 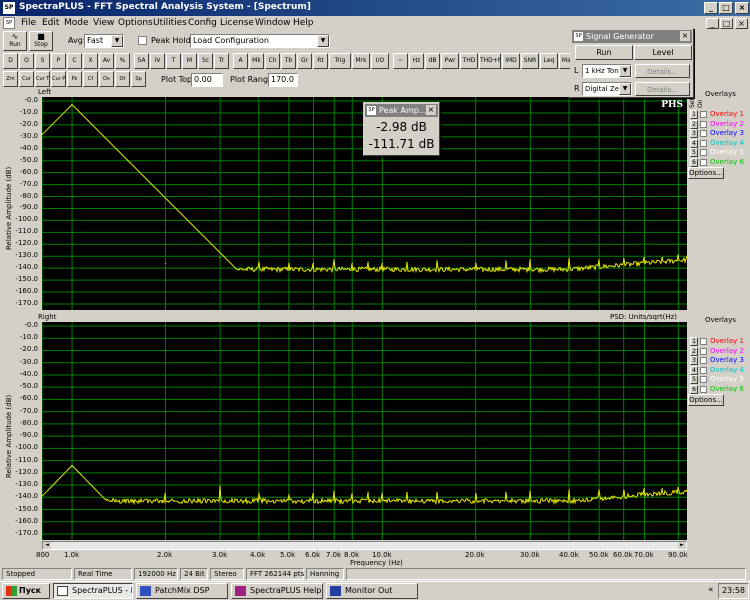 What do you see at coordinates (711, 590) in the screenshot?
I see `tray-expand-icon: «` at bounding box center [711, 590].